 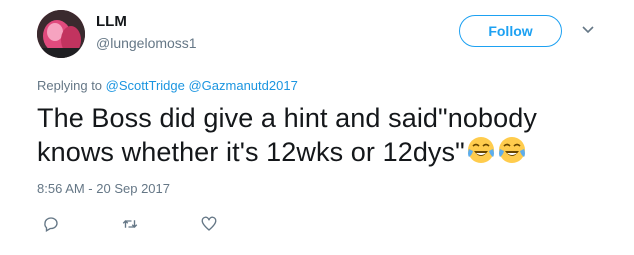 I want to click on display-name: LLM, so click(x=111, y=21).